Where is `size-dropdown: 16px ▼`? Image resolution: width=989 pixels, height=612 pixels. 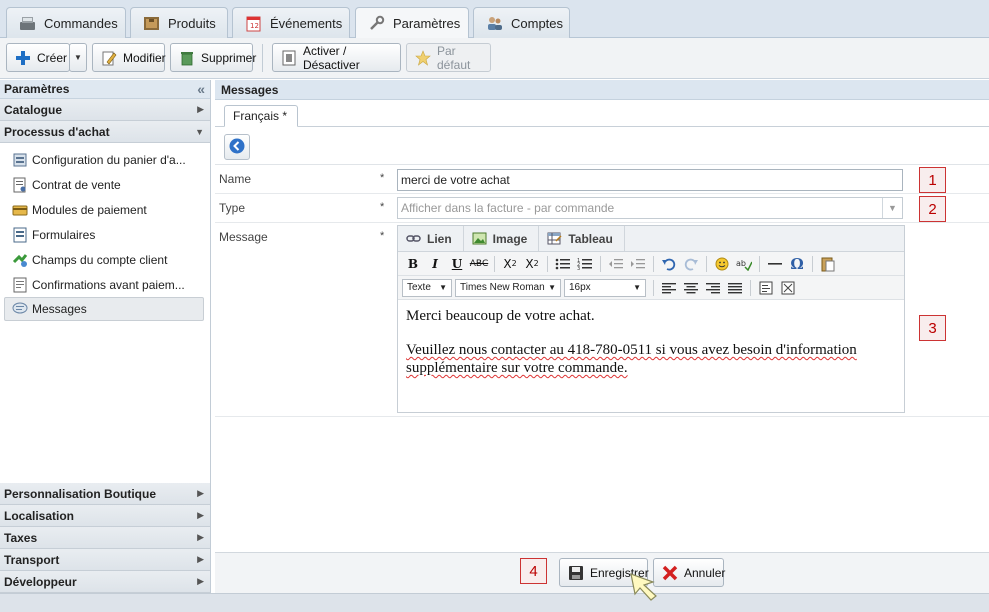 size-dropdown: 16px ▼ is located at coordinates (605, 287).